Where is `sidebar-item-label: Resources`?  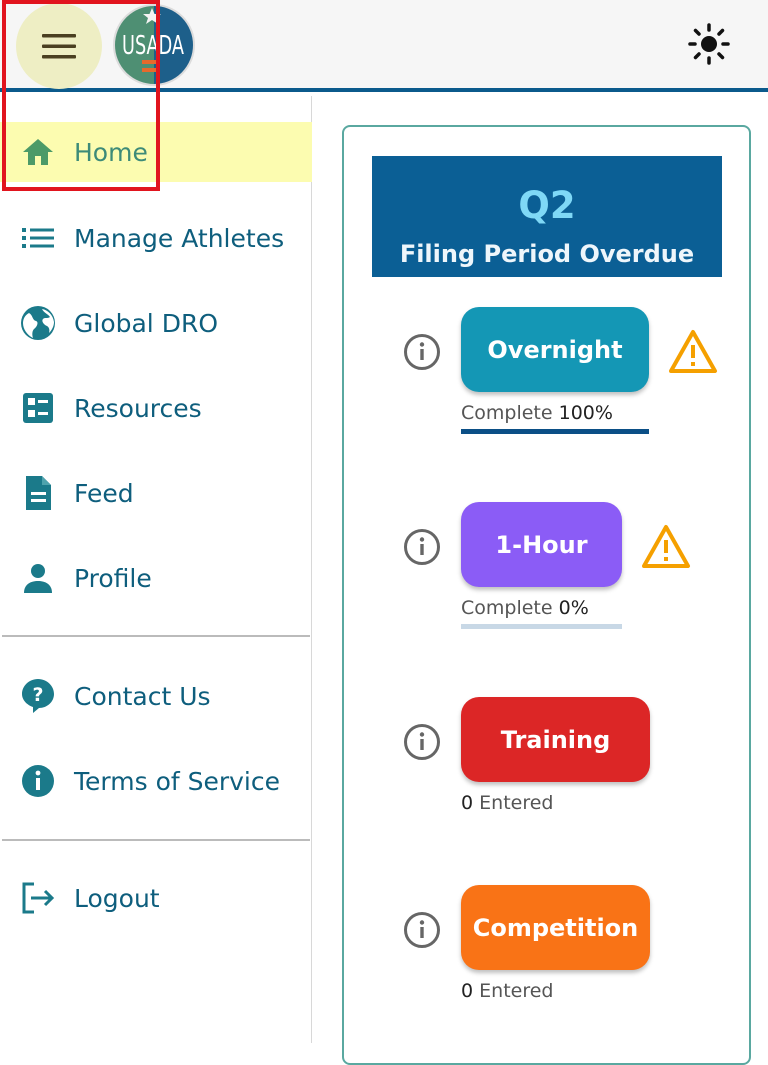
sidebar-item-label: Resources is located at coordinates (138, 408).